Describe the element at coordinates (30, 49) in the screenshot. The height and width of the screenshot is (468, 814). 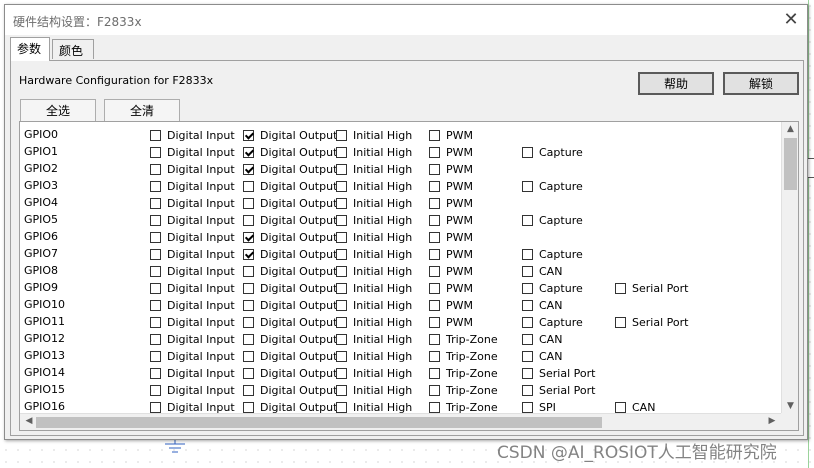
I see `tab-parameters: 参数` at that location.